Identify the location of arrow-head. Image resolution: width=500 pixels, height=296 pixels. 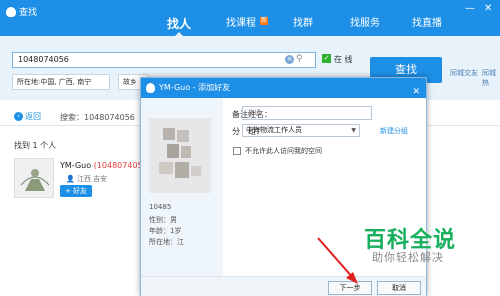
(352, 278).